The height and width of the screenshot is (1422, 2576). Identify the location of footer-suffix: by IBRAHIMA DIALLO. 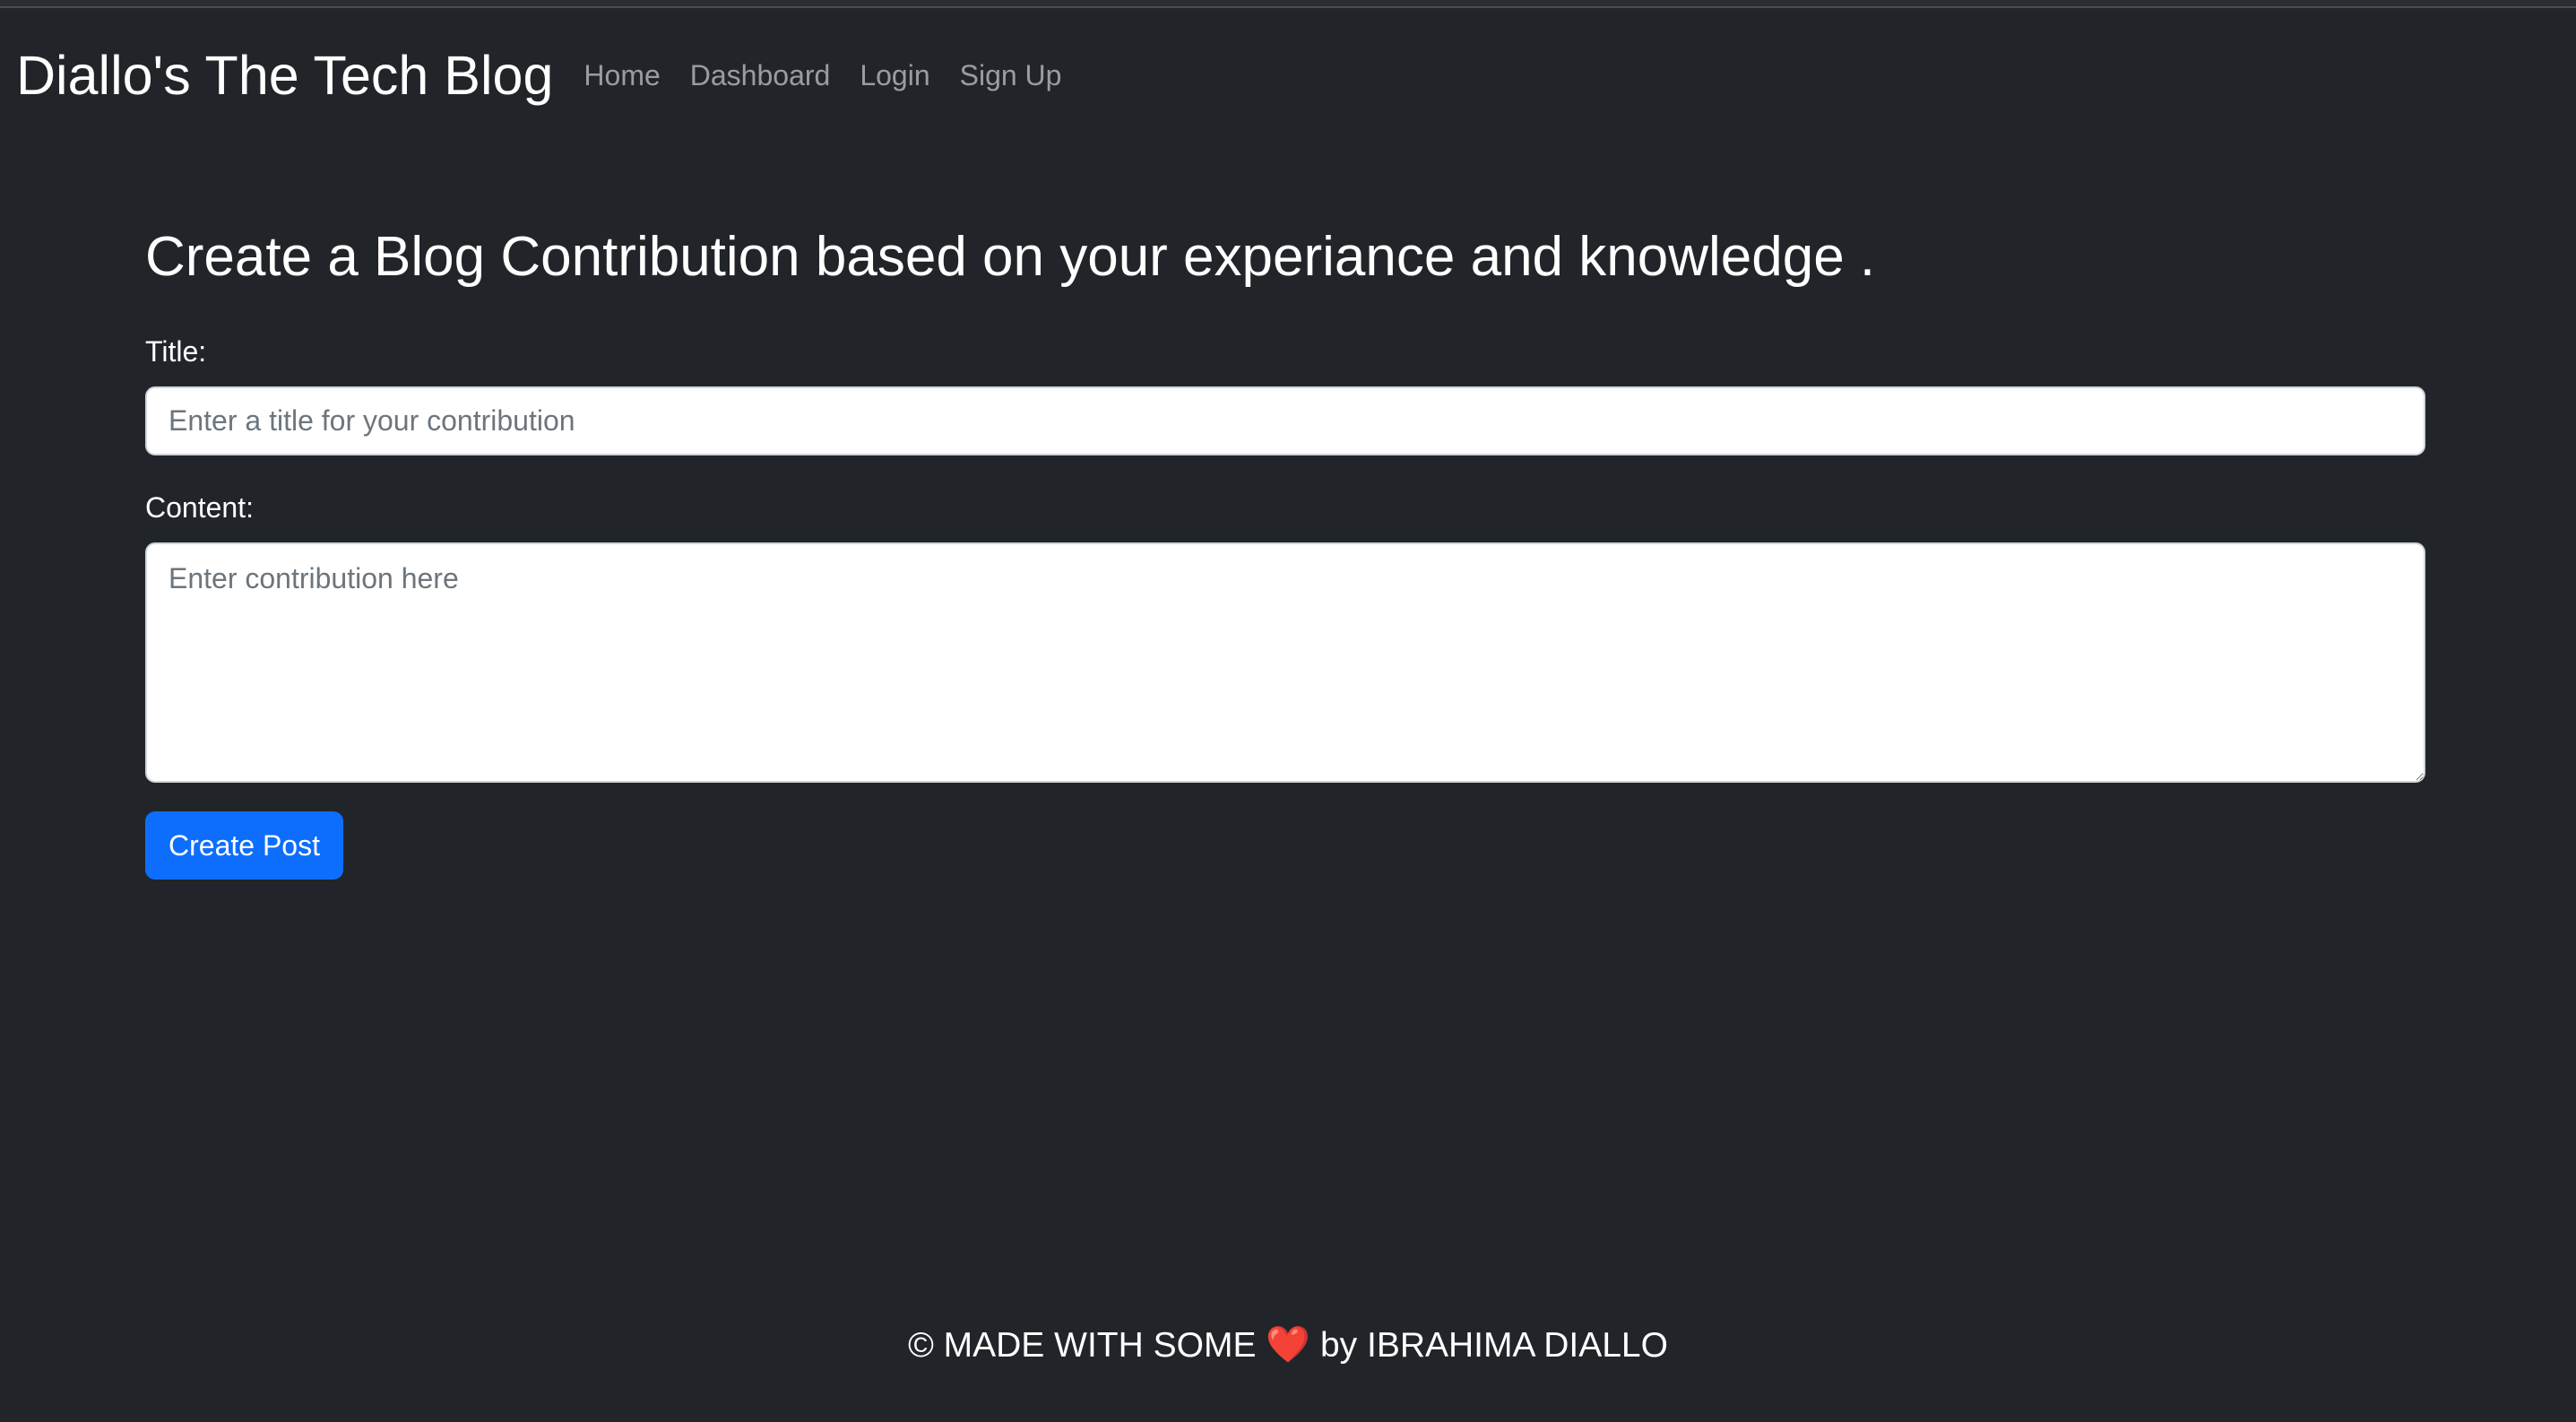
(1493, 1345).